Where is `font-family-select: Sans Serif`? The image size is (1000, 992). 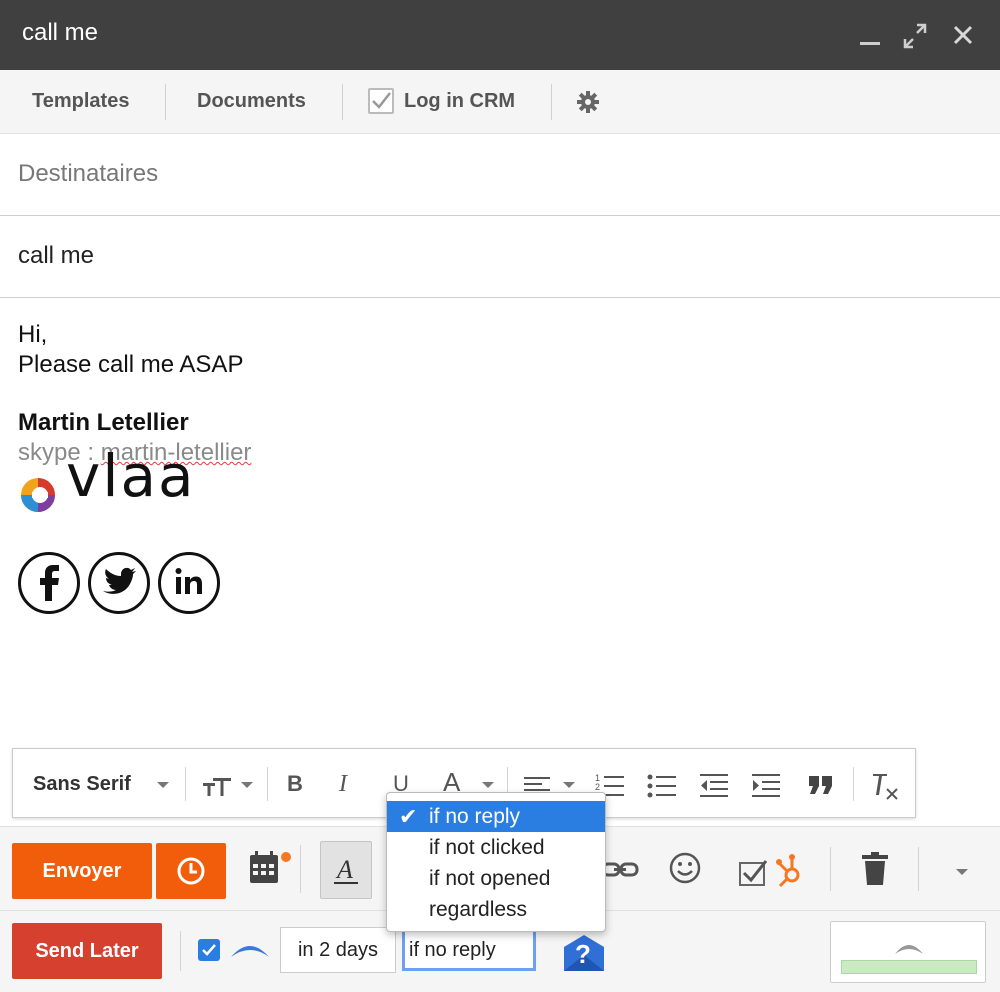 font-family-select: Sans Serif is located at coordinates (82, 784).